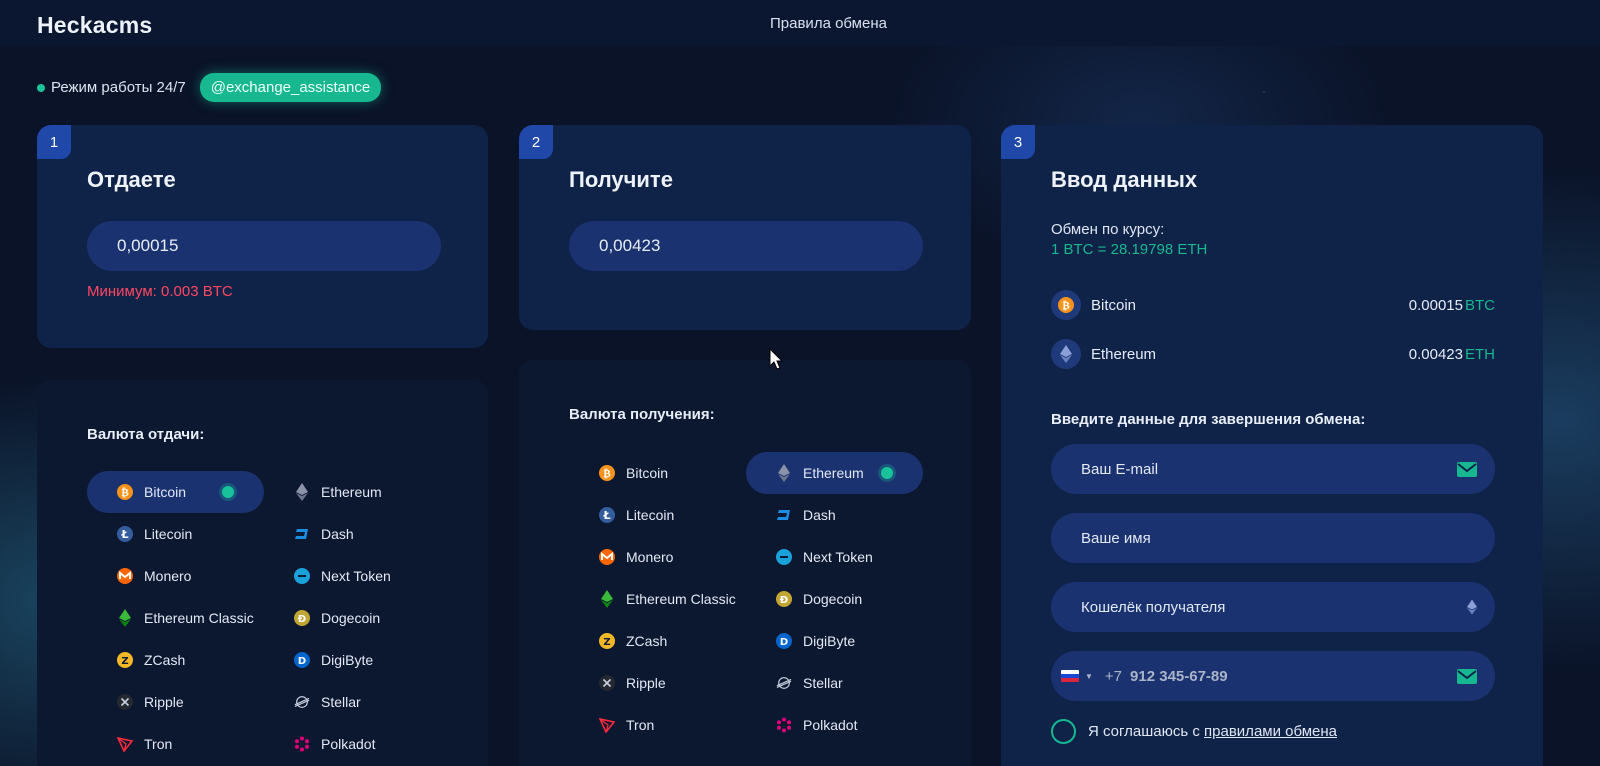 The image size is (1600, 766). Describe the element at coordinates (1273, 354) in the screenshot. I see `summary-row-receive: Ethereum 0.00423 ETH` at that location.